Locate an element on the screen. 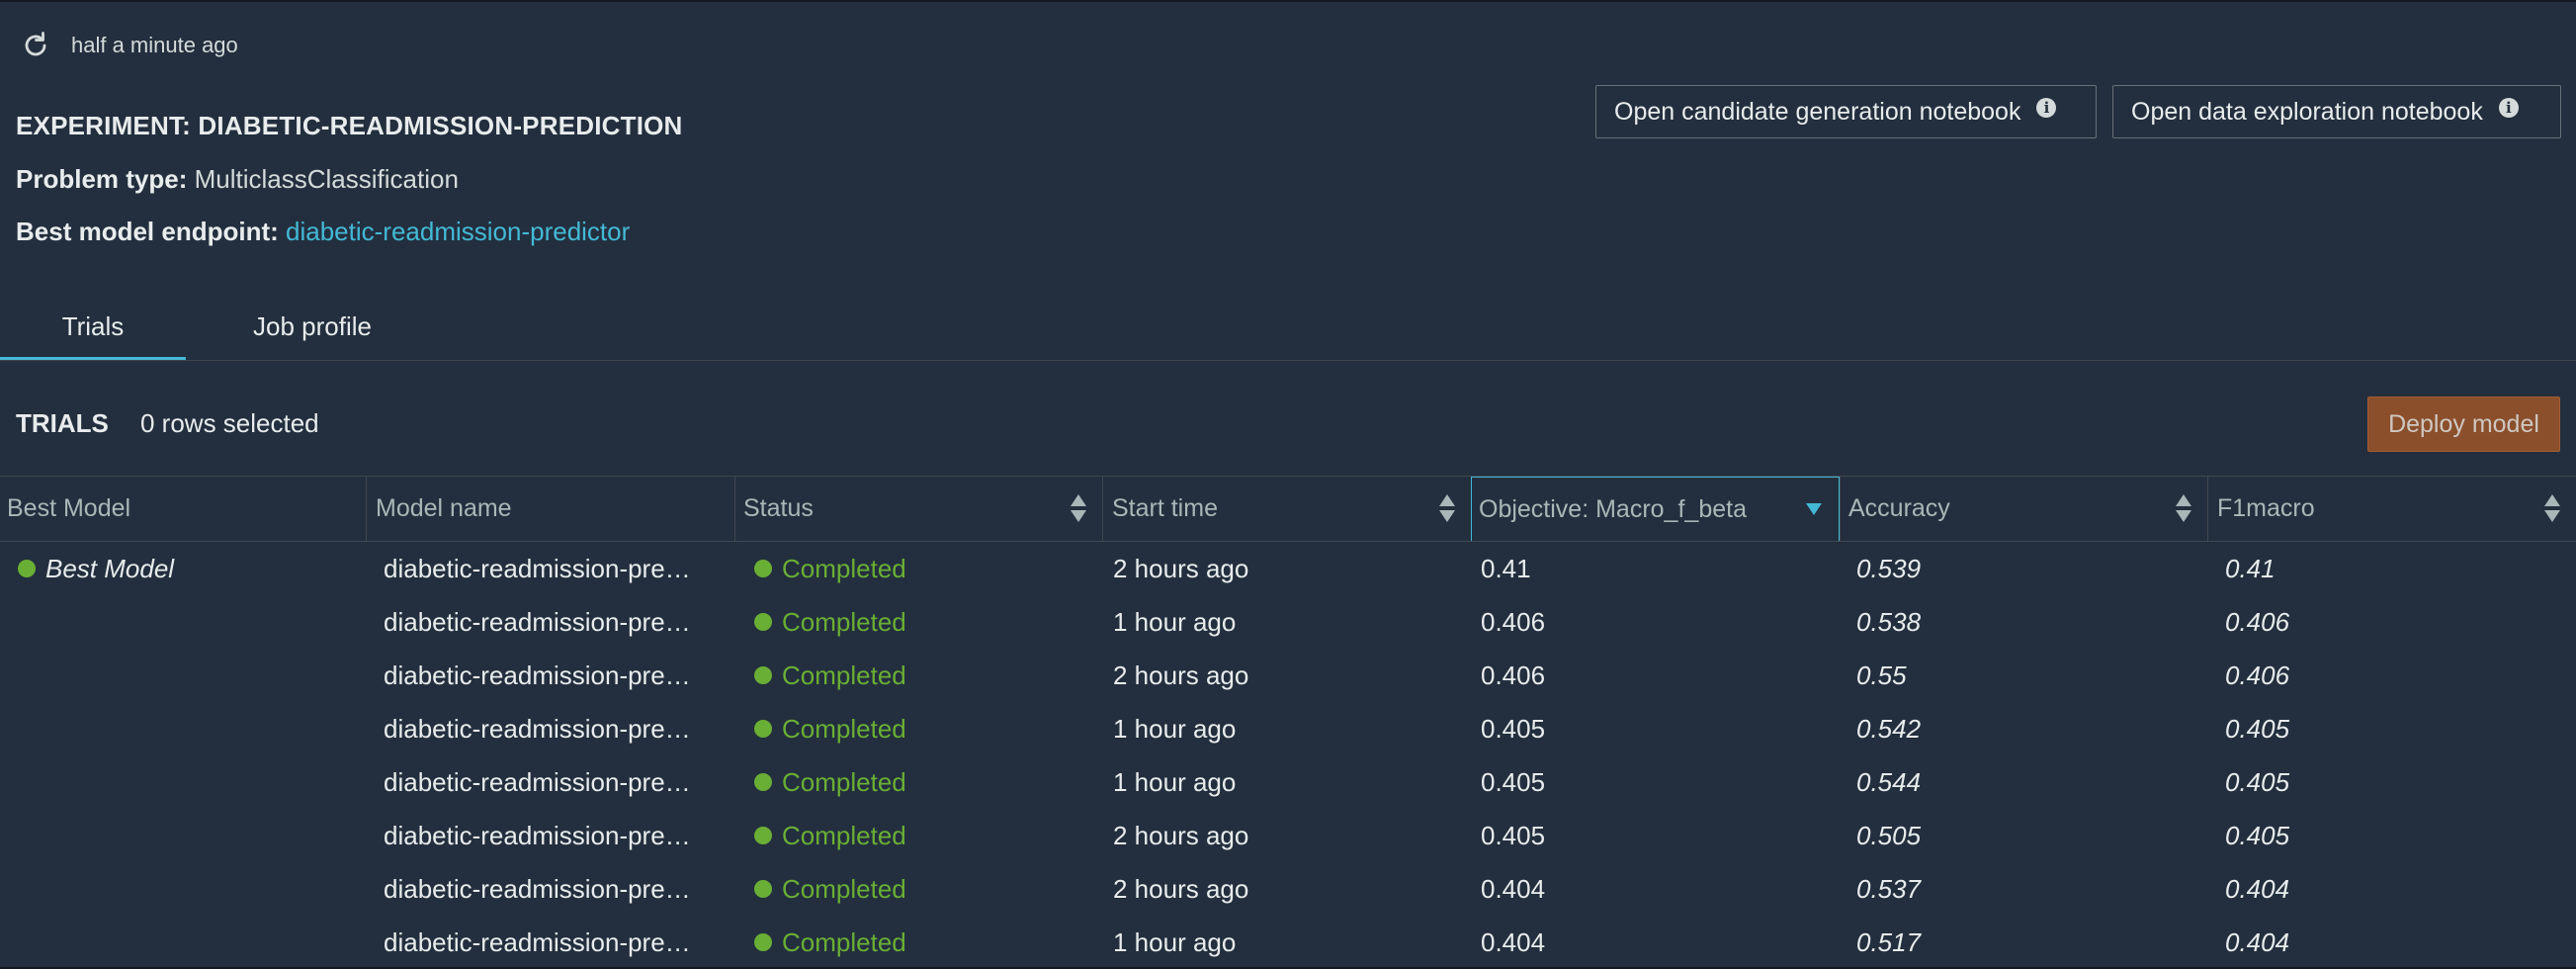  column-header-model-name: Model name is located at coordinates (551, 509).